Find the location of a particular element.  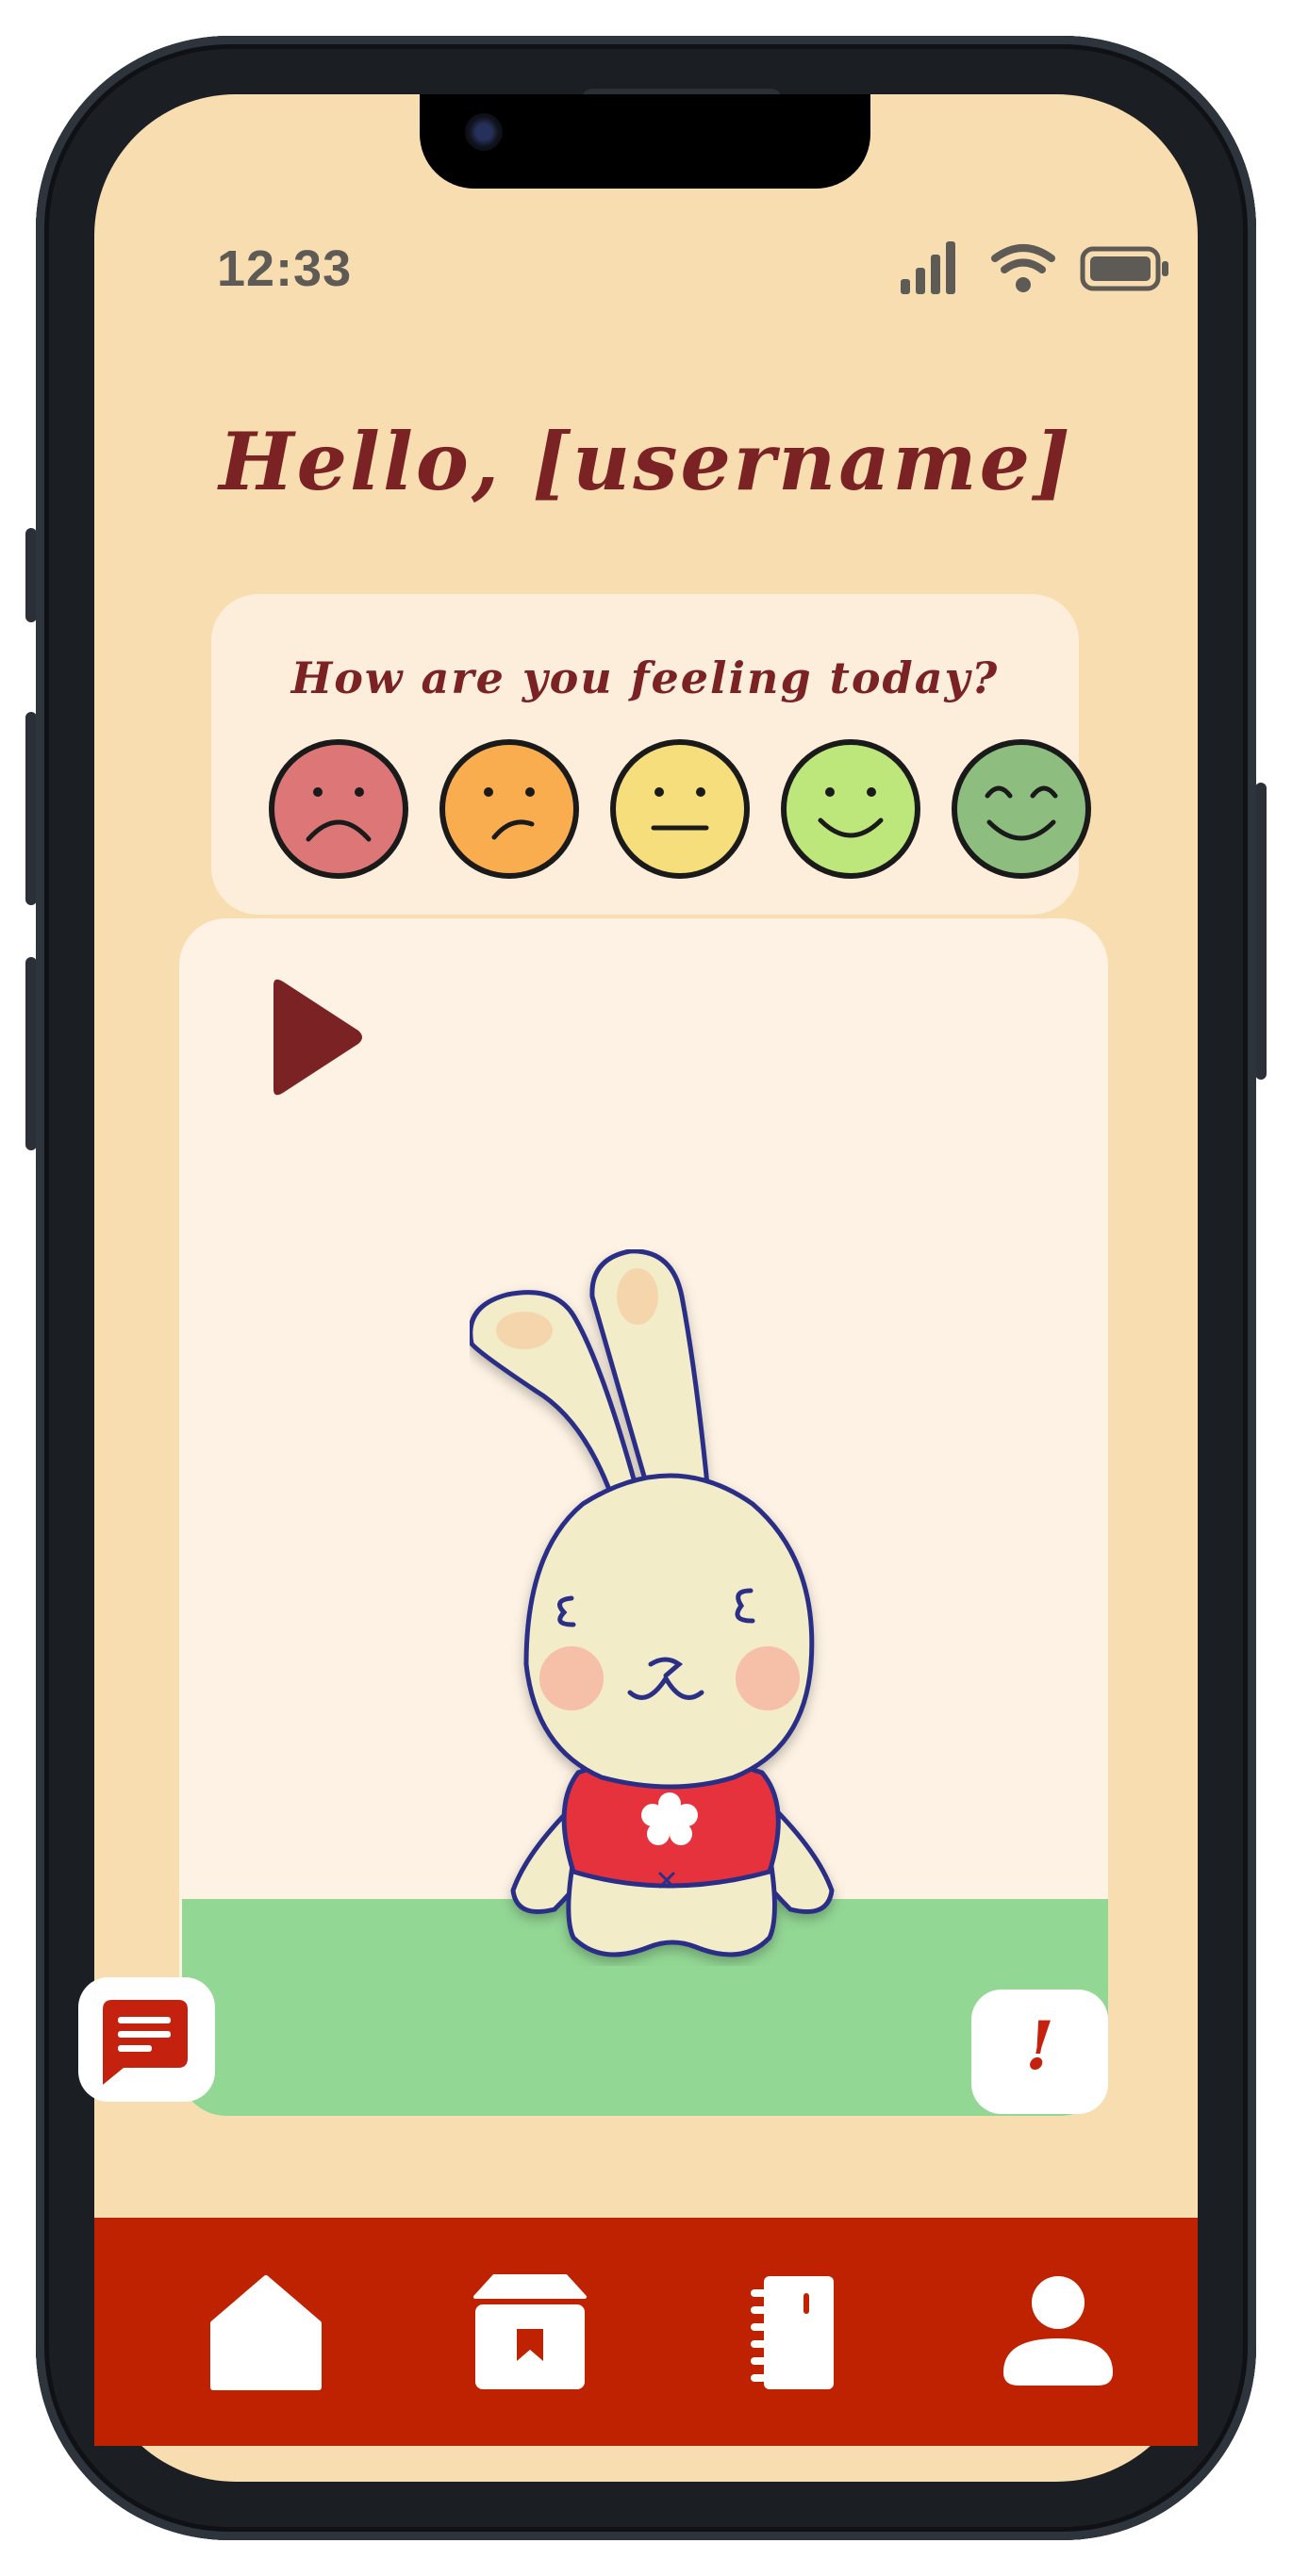

mood-neutral-button is located at coordinates (680, 809).